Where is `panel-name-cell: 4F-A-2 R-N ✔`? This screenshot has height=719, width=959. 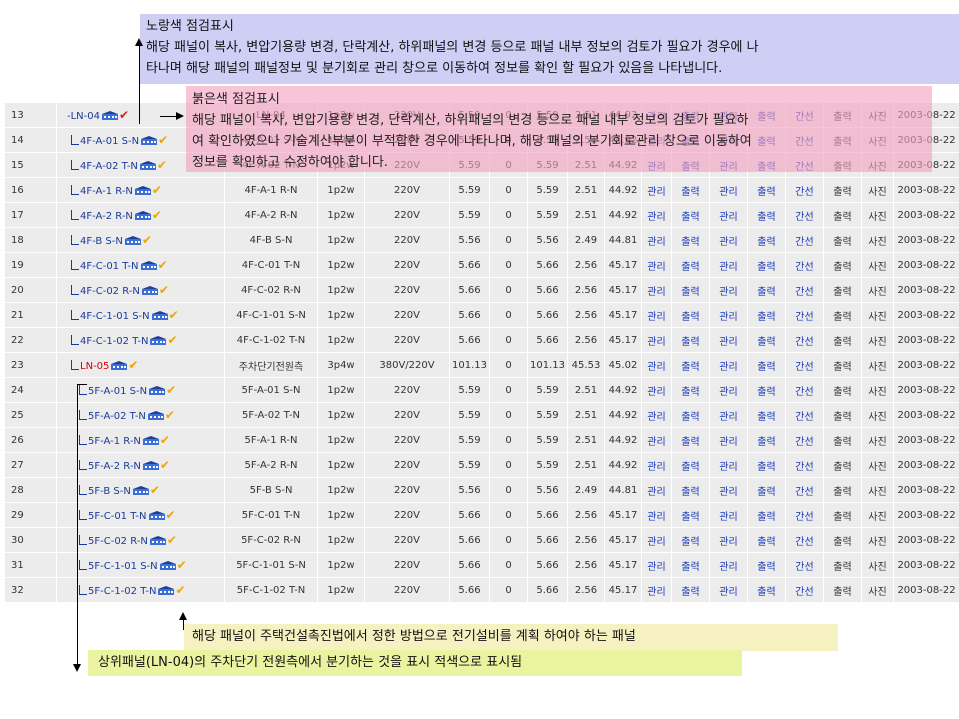 panel-name-cell: 4F-A-2 R-N ✔ is located at coordinates (140, 215).